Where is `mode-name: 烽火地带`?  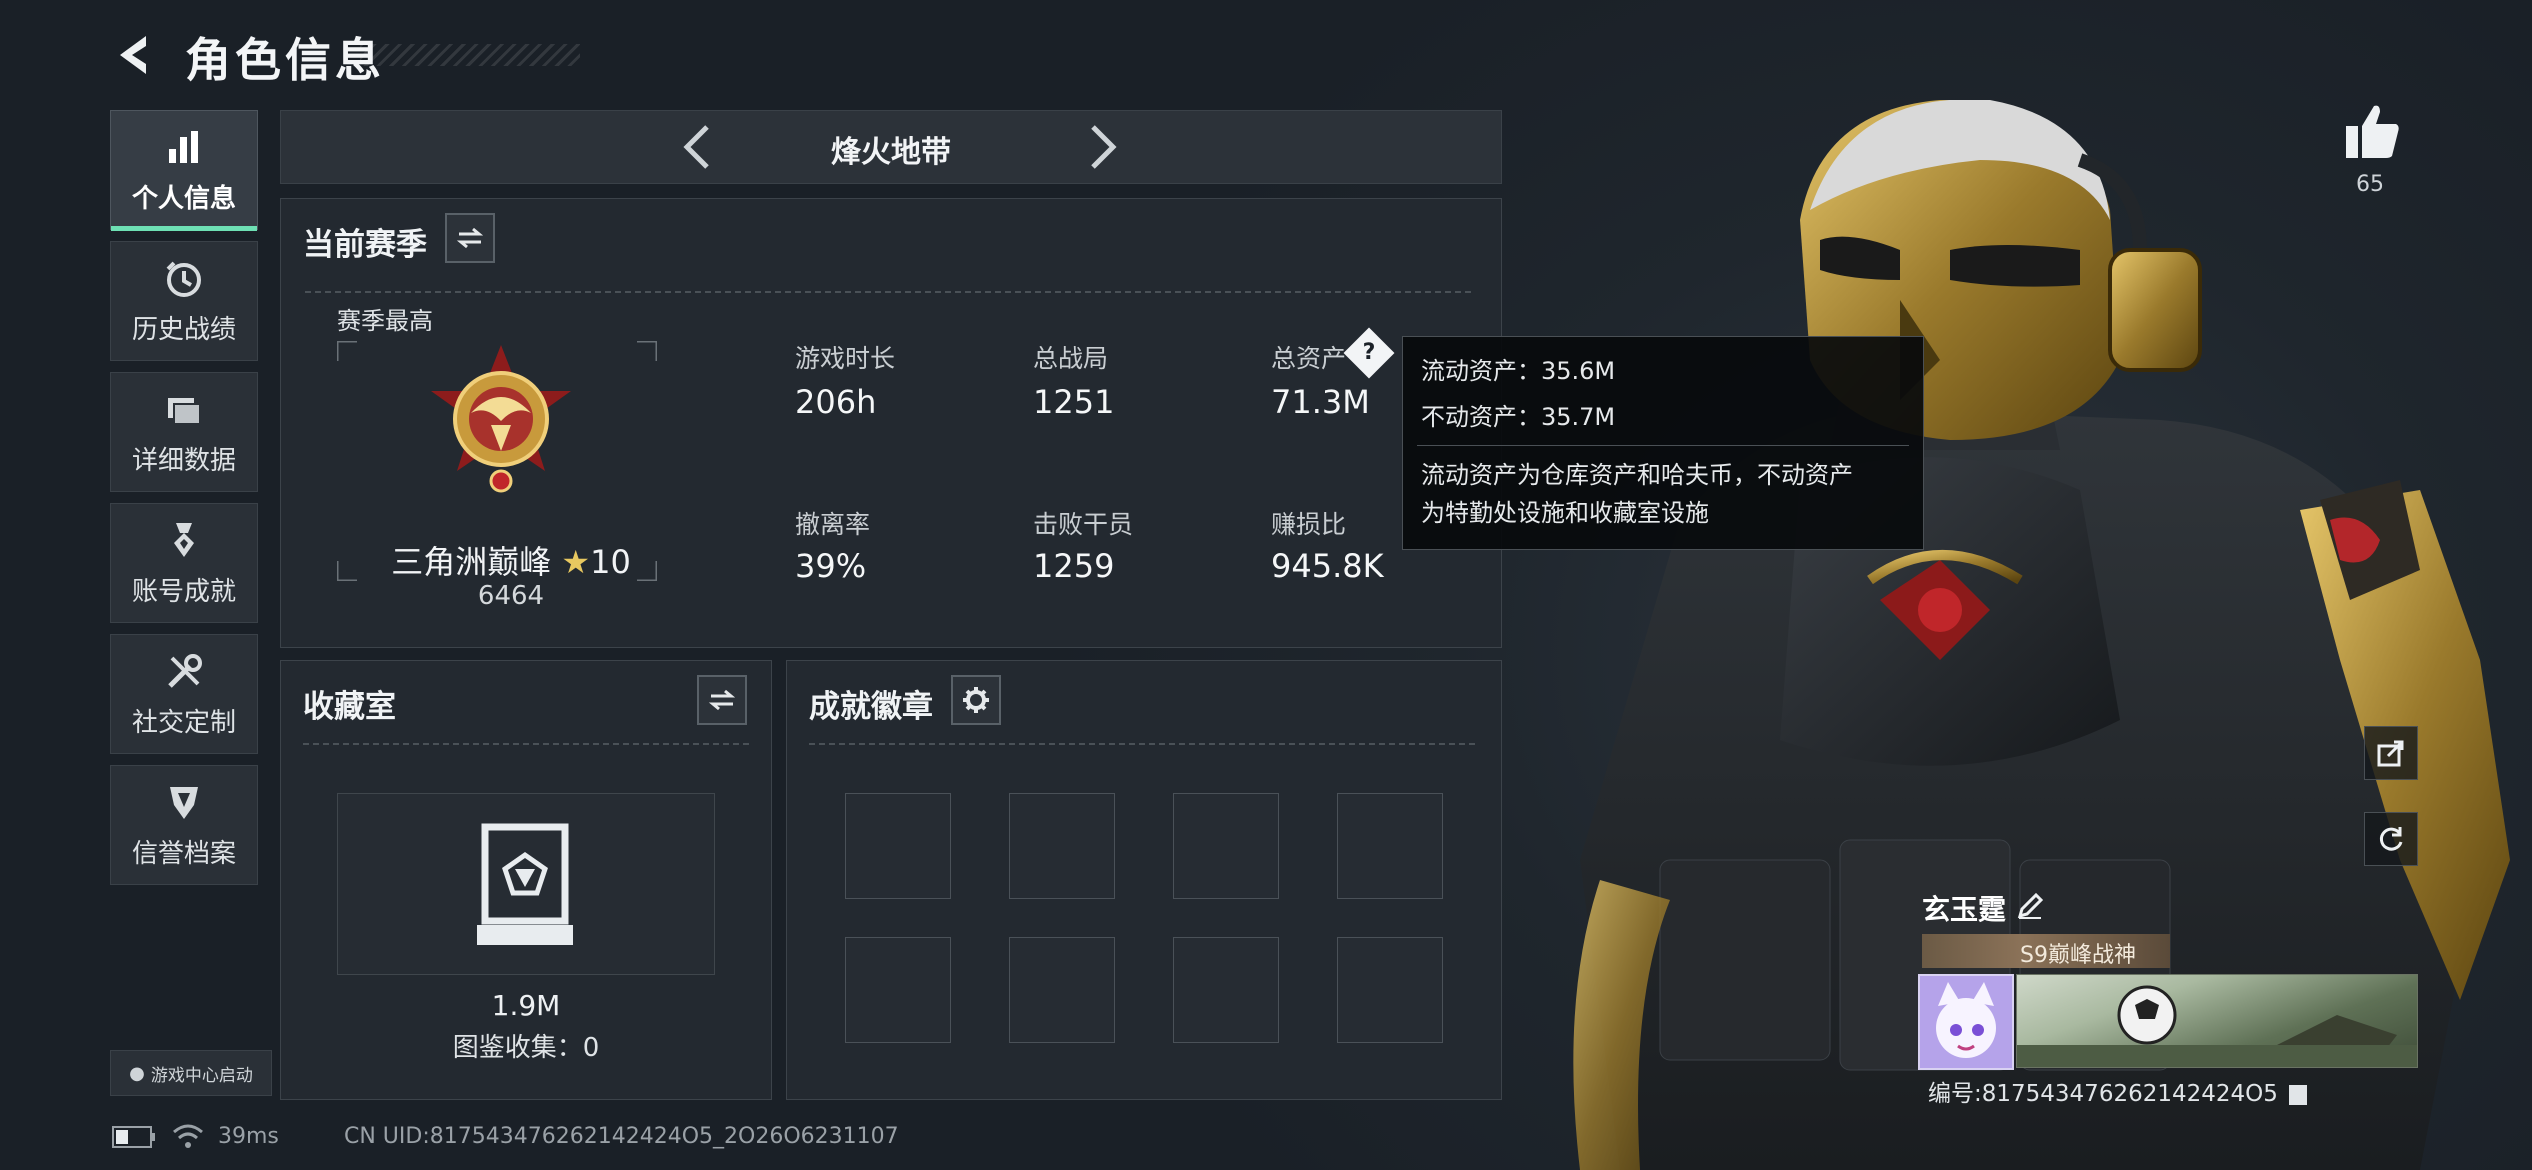
mode-name: 烽火地带 is located at coordinates (891, 152).